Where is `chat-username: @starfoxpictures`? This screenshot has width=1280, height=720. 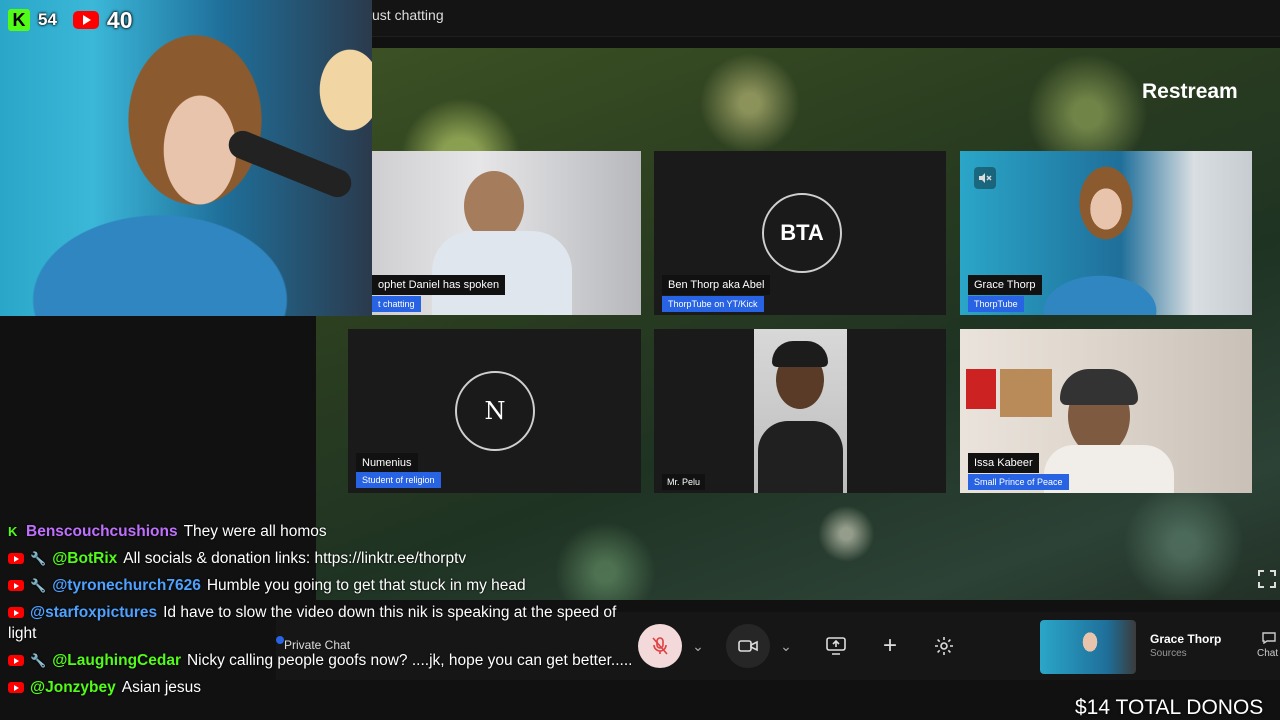
chat-username: @starfoxpictures is located at coordinates (94, 612).